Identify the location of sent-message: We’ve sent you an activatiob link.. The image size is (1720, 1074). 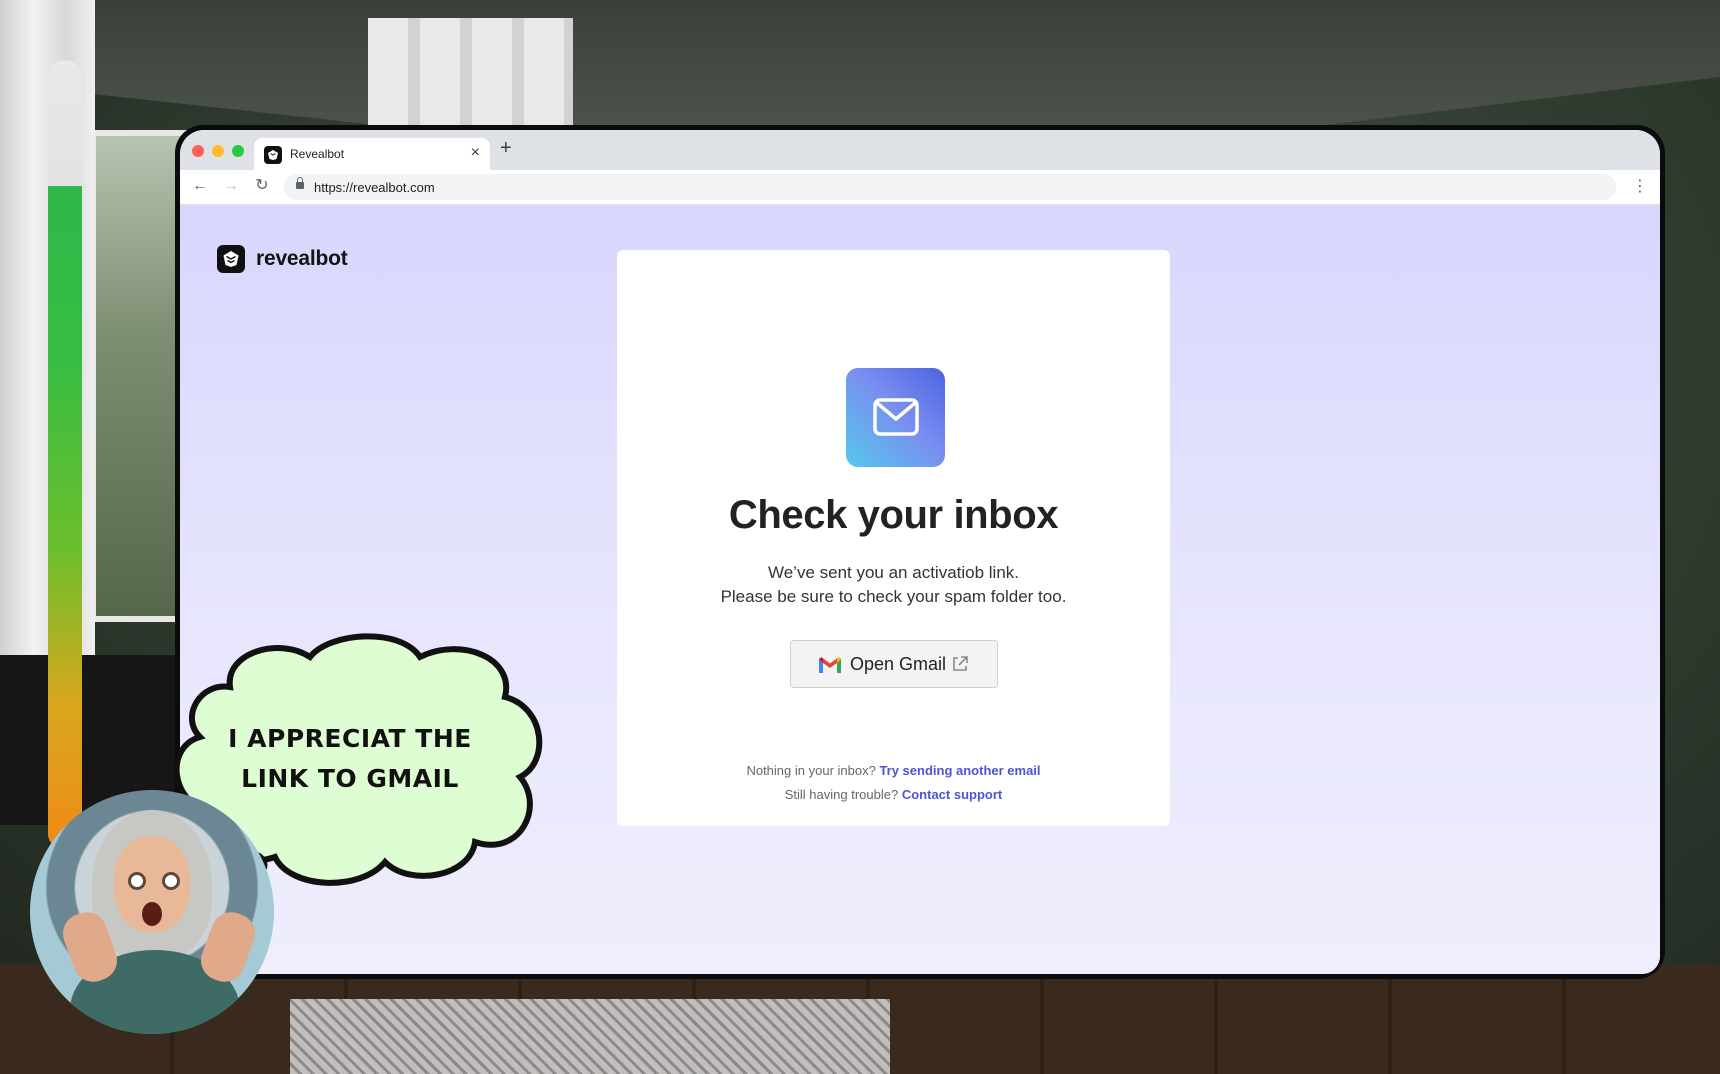
(893, 572).